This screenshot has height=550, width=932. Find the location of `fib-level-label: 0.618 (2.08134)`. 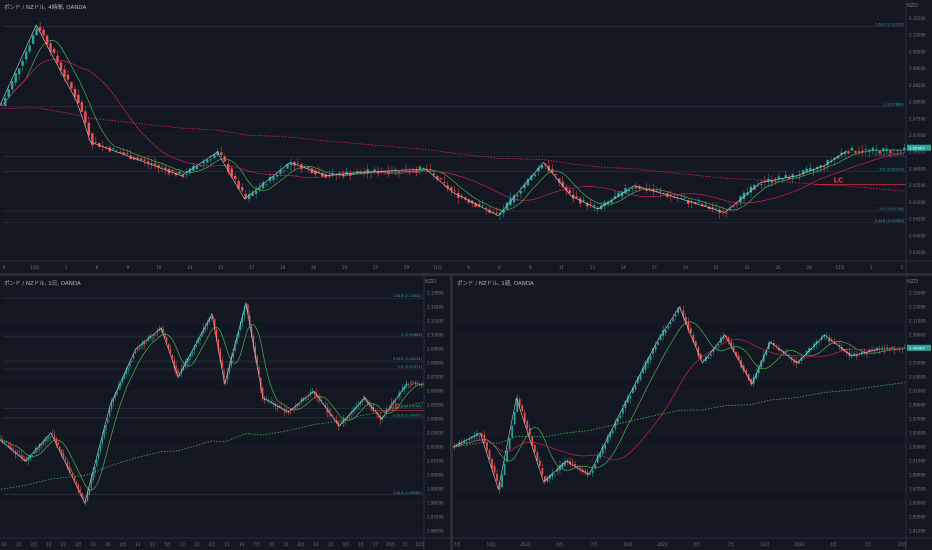

fib-level-label: 0.618 (2.08134) is located at coordinates (408, 359).